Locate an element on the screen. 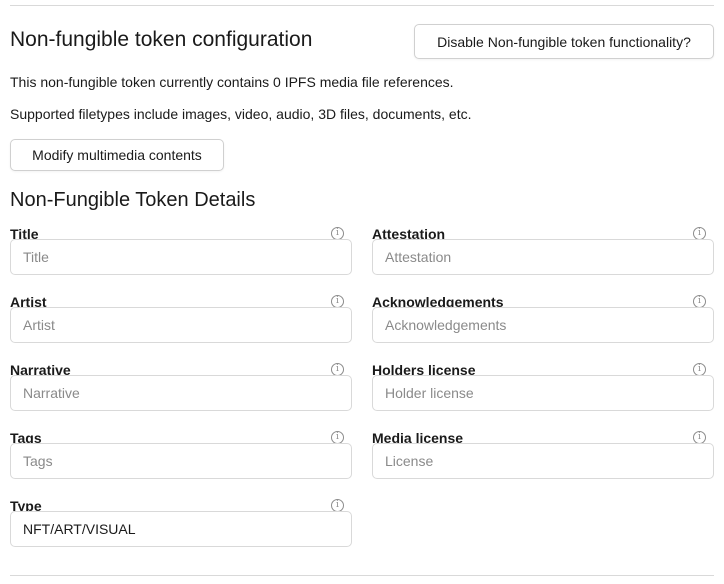  bottom-divider is located at coordinates (362, 575).